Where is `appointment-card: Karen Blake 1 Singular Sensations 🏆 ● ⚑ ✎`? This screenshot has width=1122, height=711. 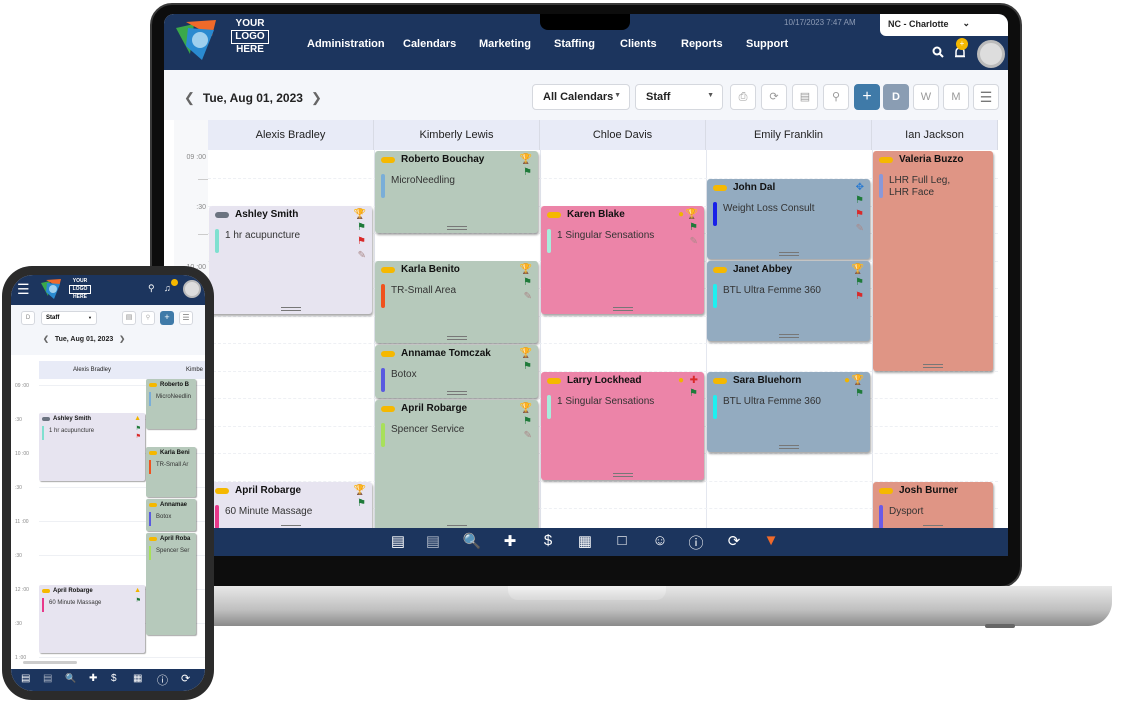
appointment-card: Karen Blake 1 Singular Sensations 🏆 ● ⚑ ✎ is located at coordinates (622, 260).